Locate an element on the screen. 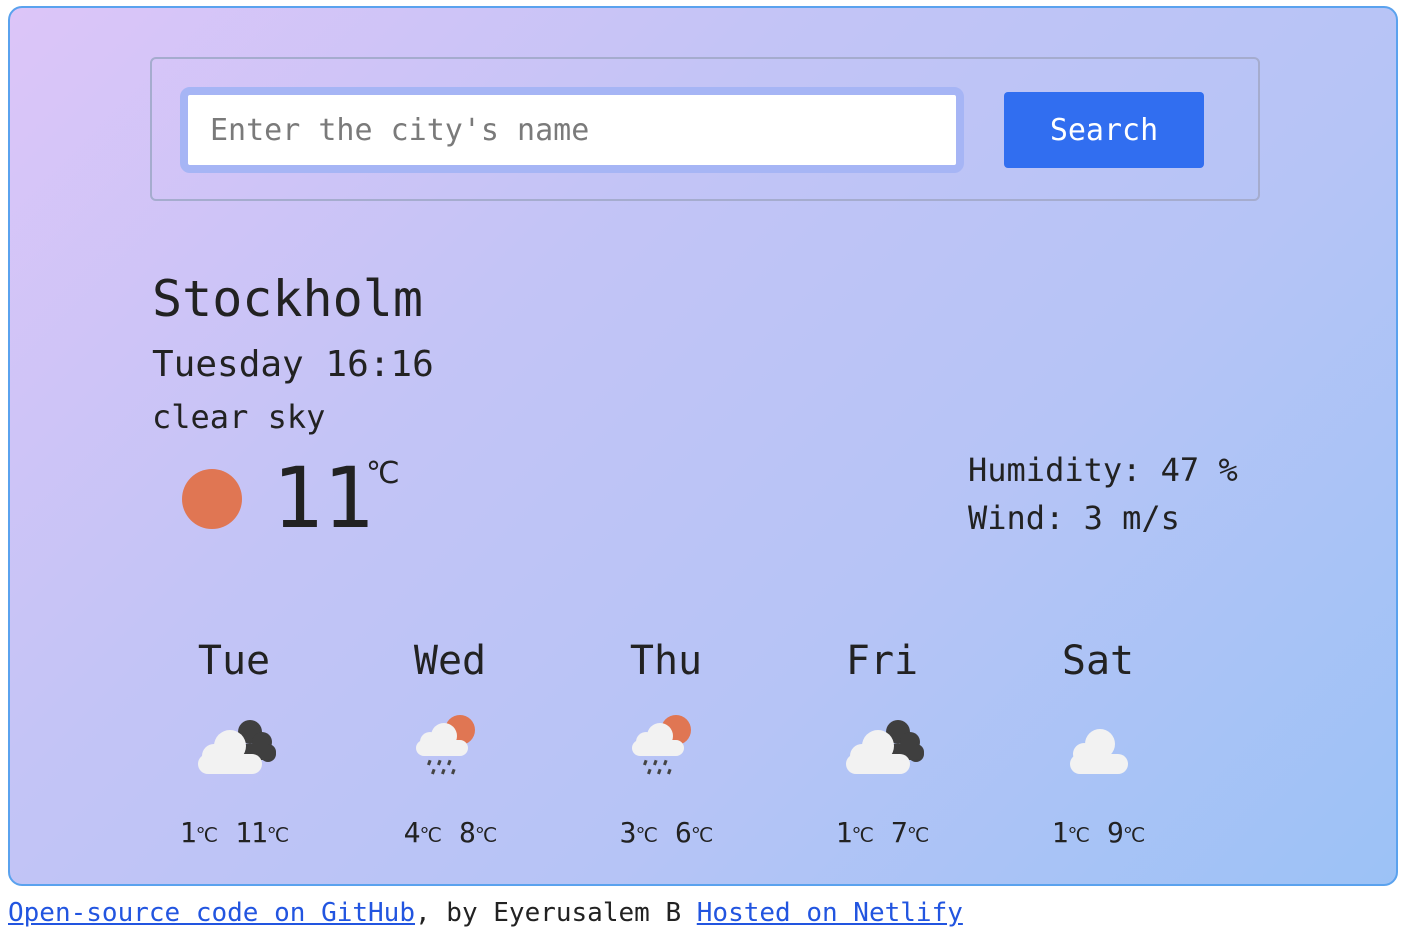 The height and width of the screenshot is (943, 1410). forecast-max: 9 is located at coordinates (1115, 832).